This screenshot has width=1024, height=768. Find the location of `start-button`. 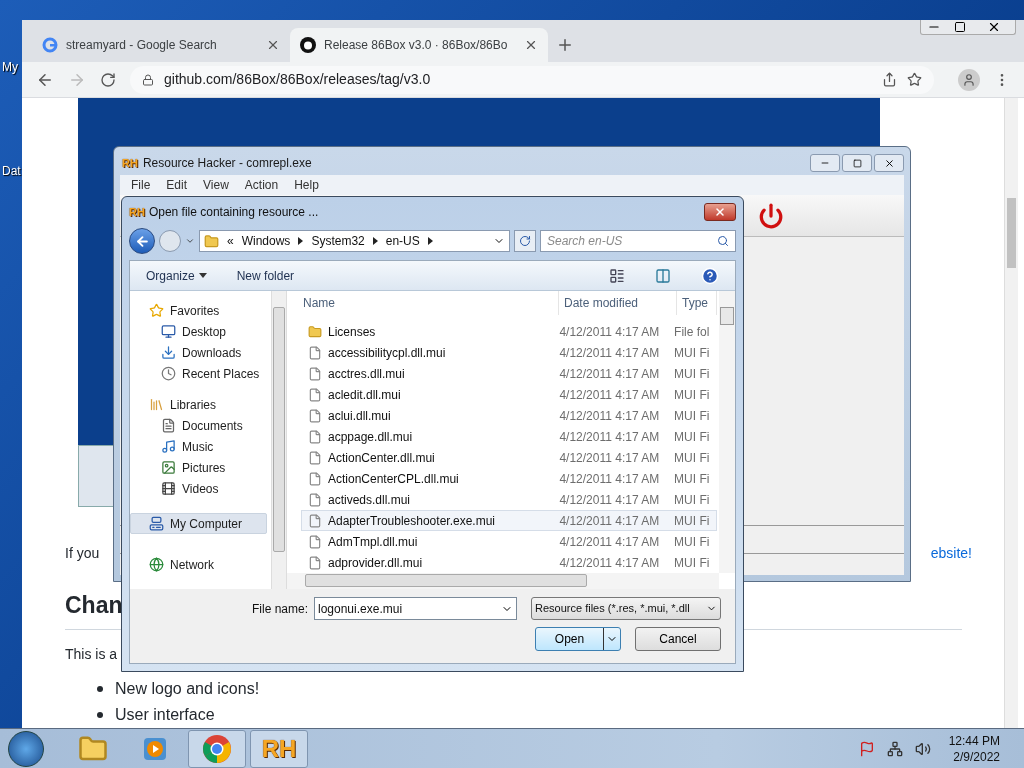

start-button is located at coordinates (26, 748).